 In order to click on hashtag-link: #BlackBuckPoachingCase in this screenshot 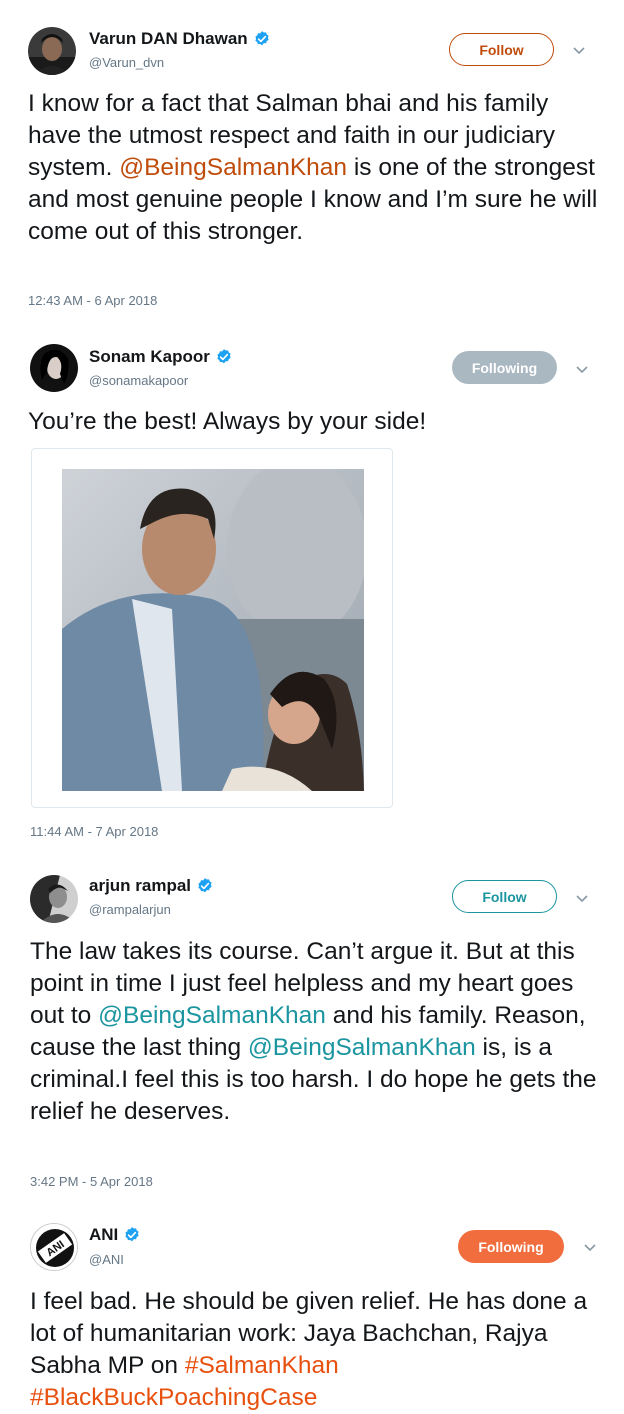, I will do `click(173, 1397)`.